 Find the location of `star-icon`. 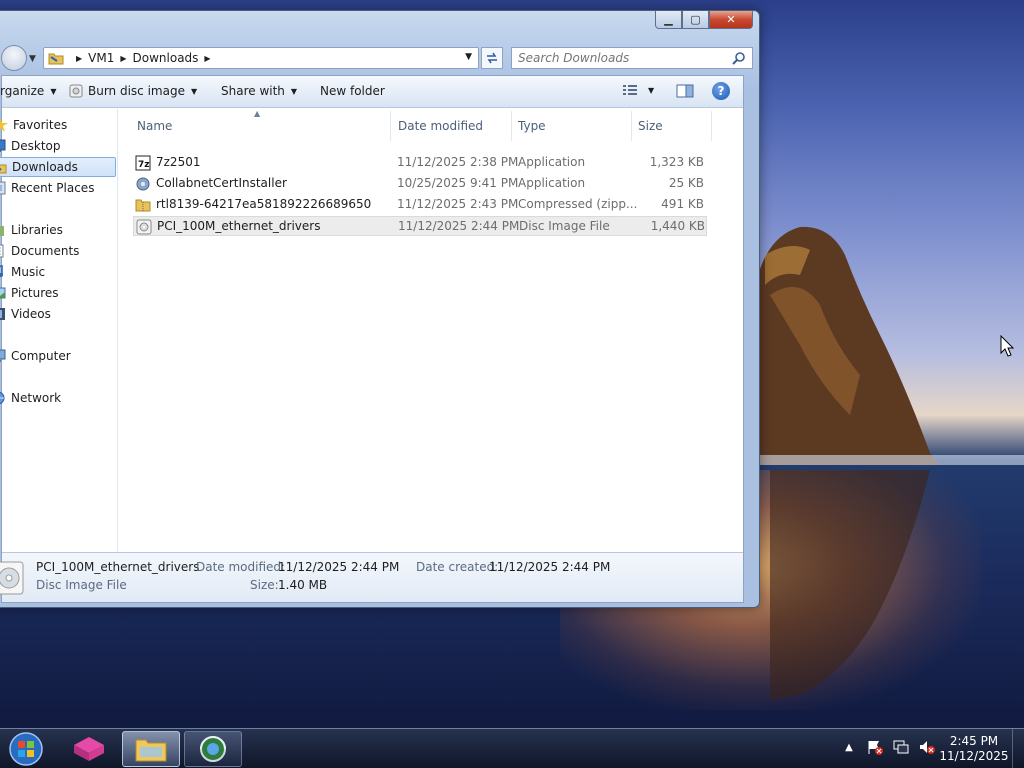

star-icon is located at coordinates (4, 125).